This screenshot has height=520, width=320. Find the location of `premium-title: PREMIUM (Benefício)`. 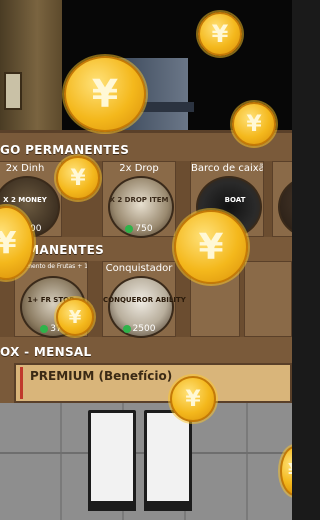

premium-title: PREMIUM (Benefício) is located at coordinates (101, 376).